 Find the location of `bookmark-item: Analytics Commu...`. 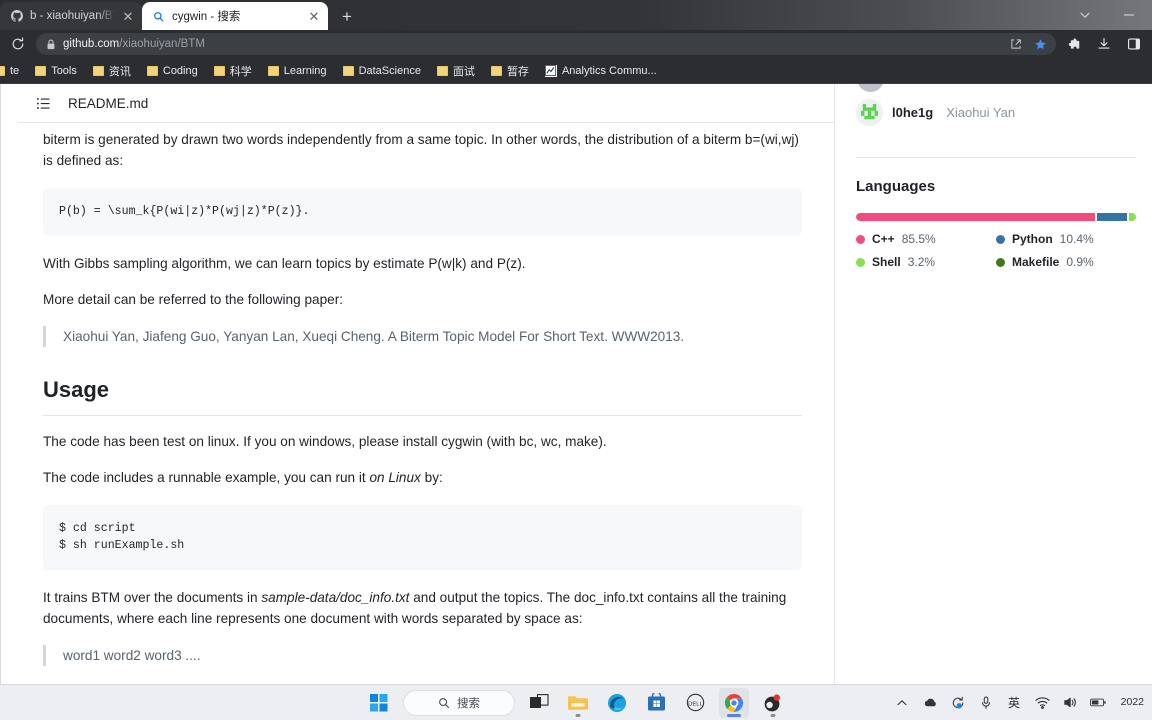

bookmark-item: Analytics Commu... is located at coordinates (601, 71).